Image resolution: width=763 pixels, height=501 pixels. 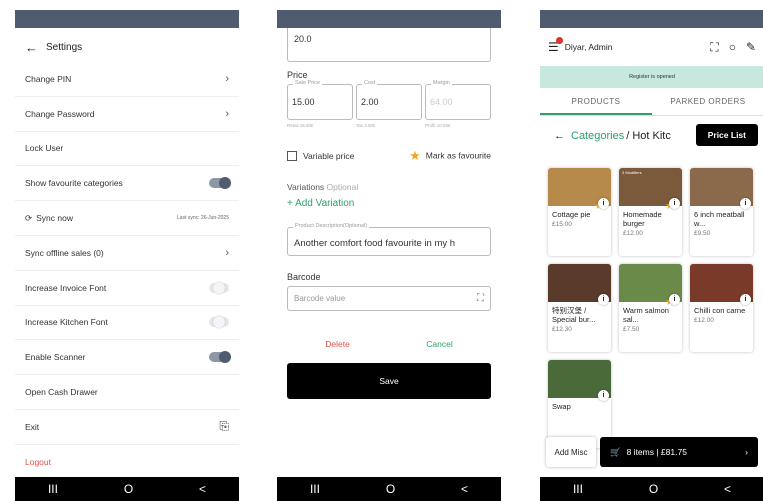 What do you see at coordinates (369, 125) in the screenshot?
I see `price-notes: Retail 15.50£ Tax 2.50£ Profit 10.50£` at bounding box center [369, 125].